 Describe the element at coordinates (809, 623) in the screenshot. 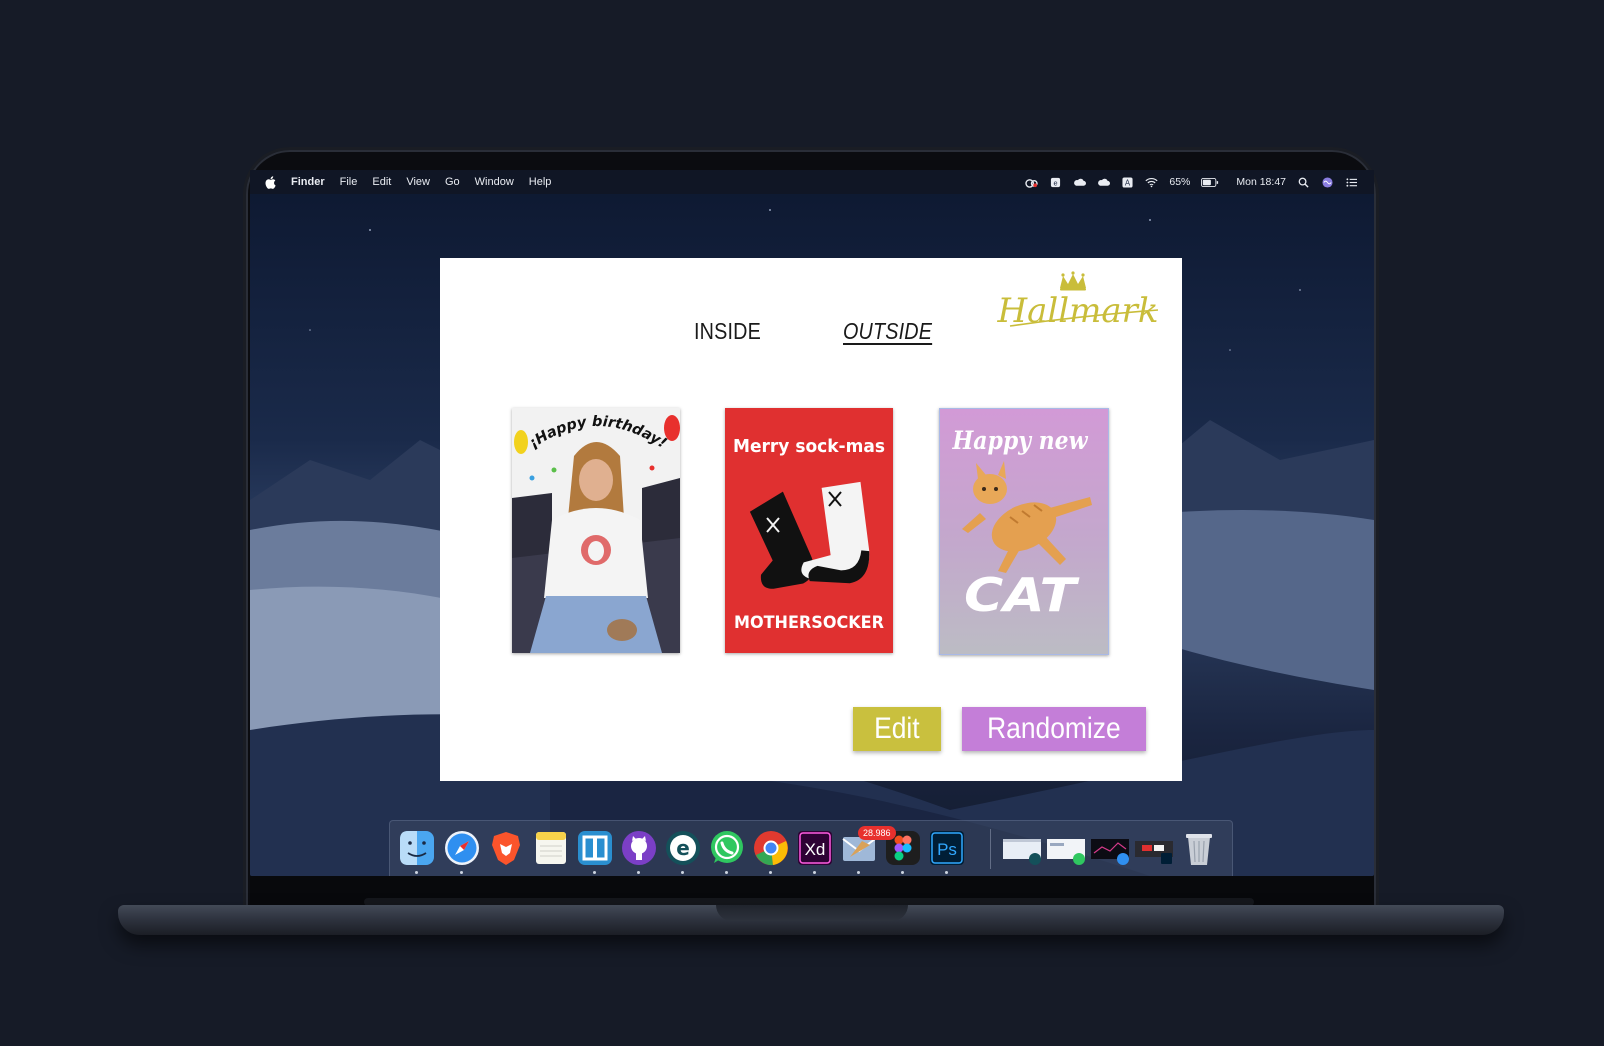

I see `card-sockmas-footer: MOTHERSOCKER` at that location.